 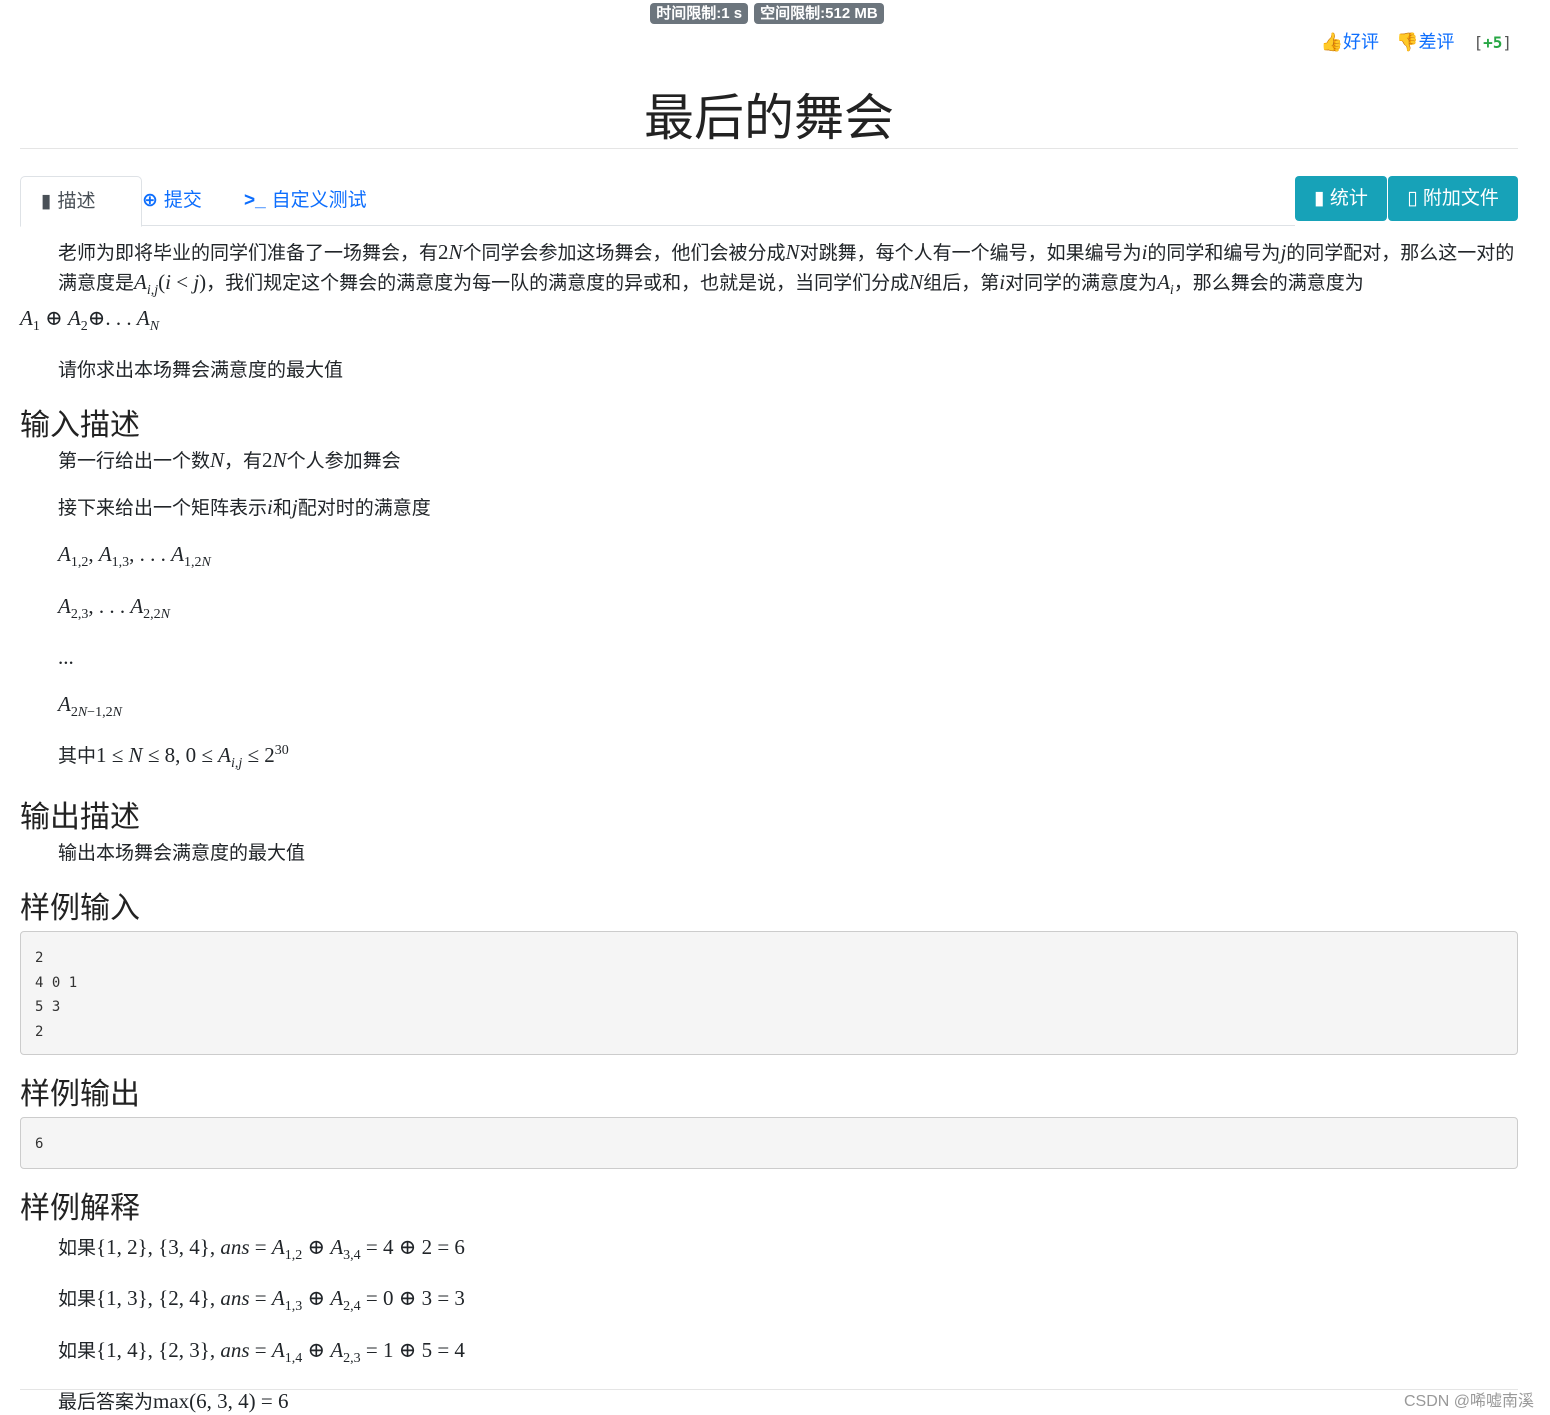 I want to click on bad-vote-link: 👎差评, so click(x=1425, y=42).